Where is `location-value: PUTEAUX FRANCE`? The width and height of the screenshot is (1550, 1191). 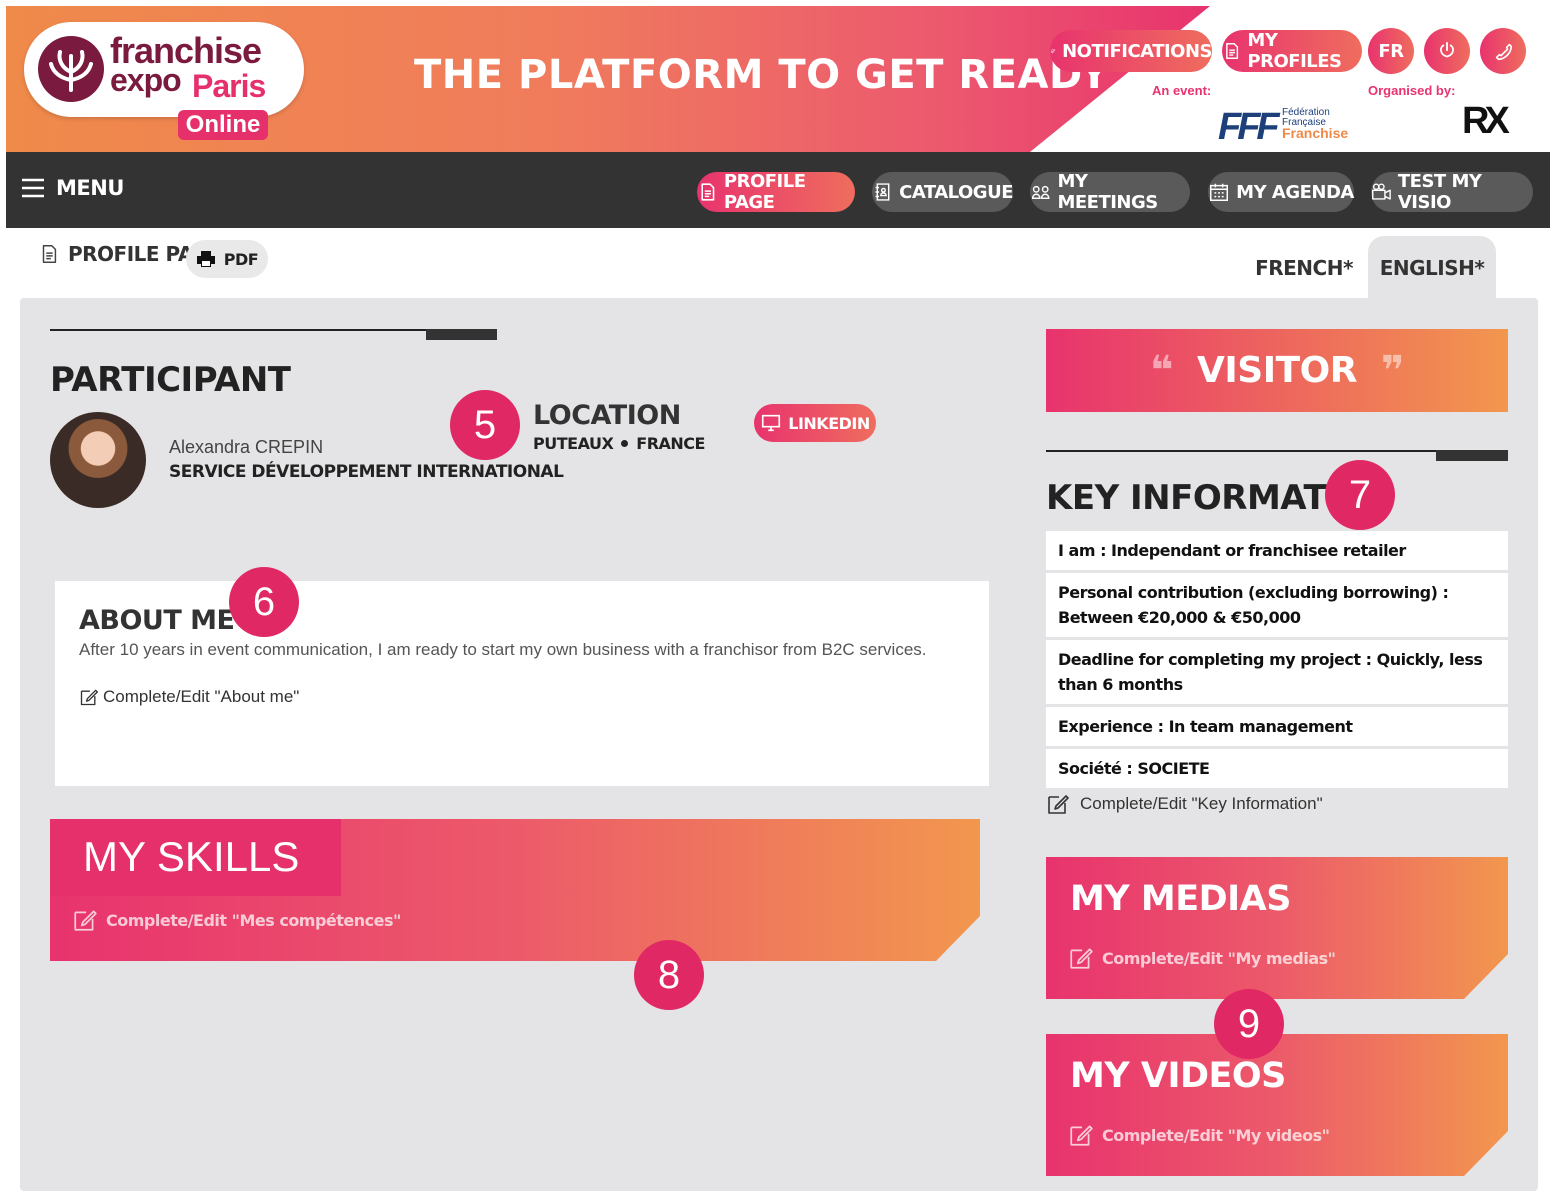
location-value: PUTEAUX FRANCE is located at coordinates (619, 443).